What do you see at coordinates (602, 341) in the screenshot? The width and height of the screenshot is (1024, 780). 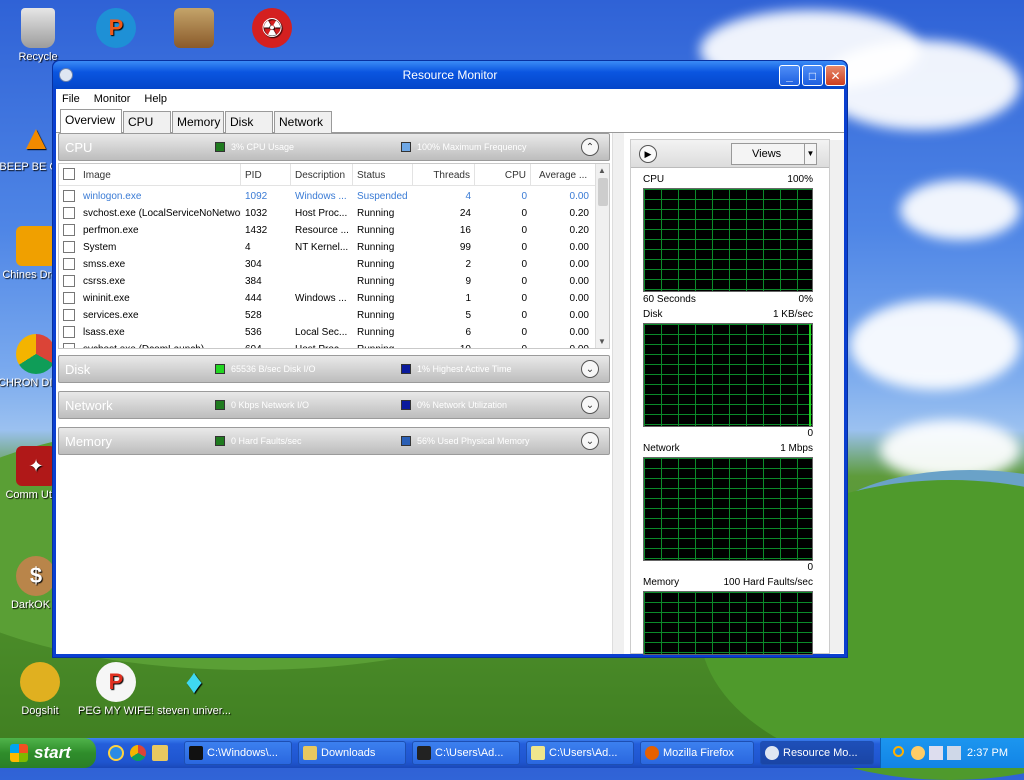 I see `scroll-down-icon: ▼` at bounding box center [602, 341].